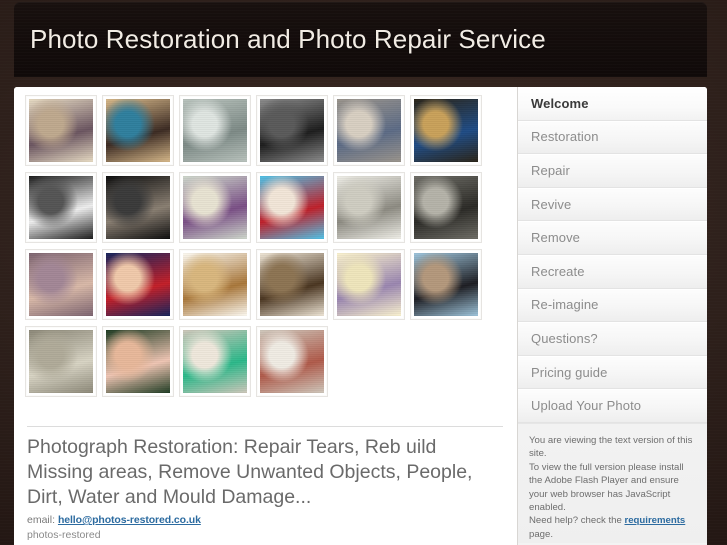  I want to click on sidebar-item-label: Repair, so click(550, 170).